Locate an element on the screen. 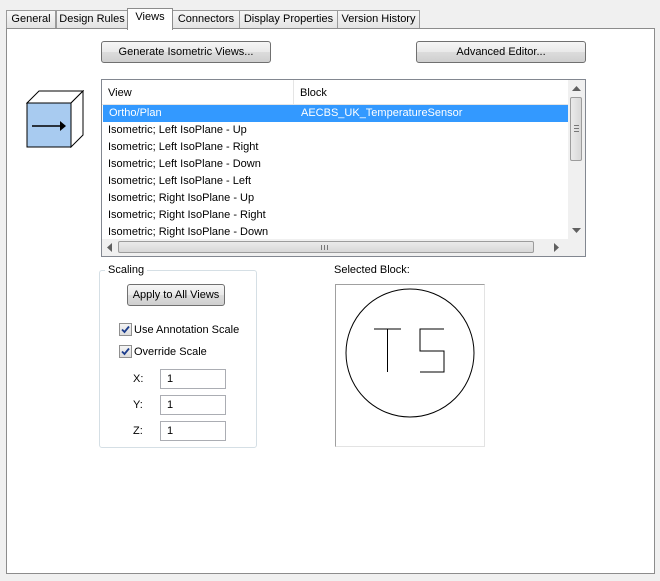 The height and width of the screenshot is (581, 660). list-item: Isometric; Right IsoPlane - Up is located at coordinates (335, 198).